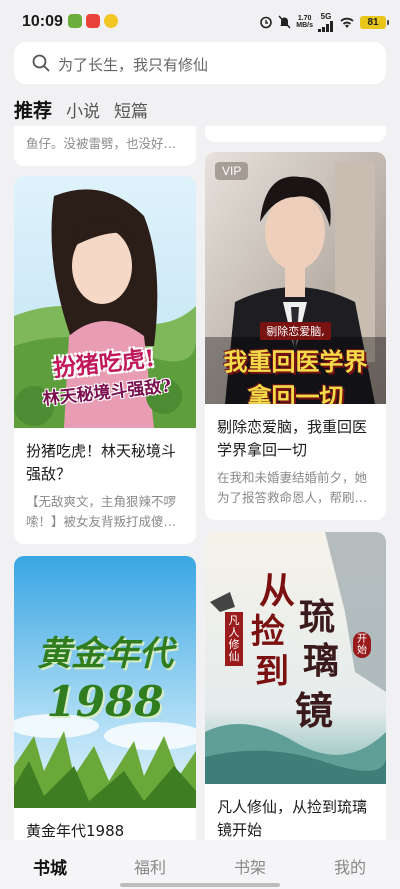 This screenshot has width=400, height=889. What do you see at coordinates (326, 16) in the screenshot?
I see `network-type: 5G` at bounding box center [326, 16].